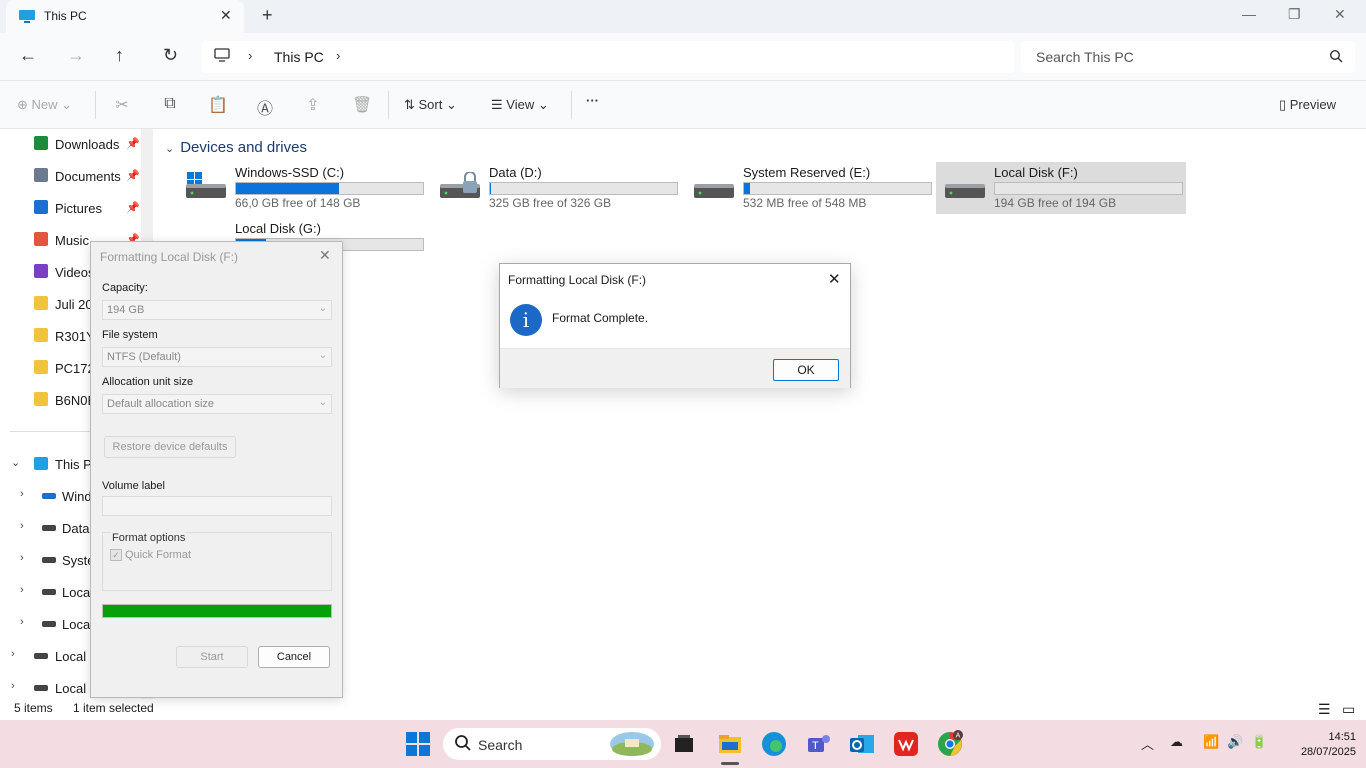 The image size is (1366, 768). I want to click on document-icon, so click(41, 175).